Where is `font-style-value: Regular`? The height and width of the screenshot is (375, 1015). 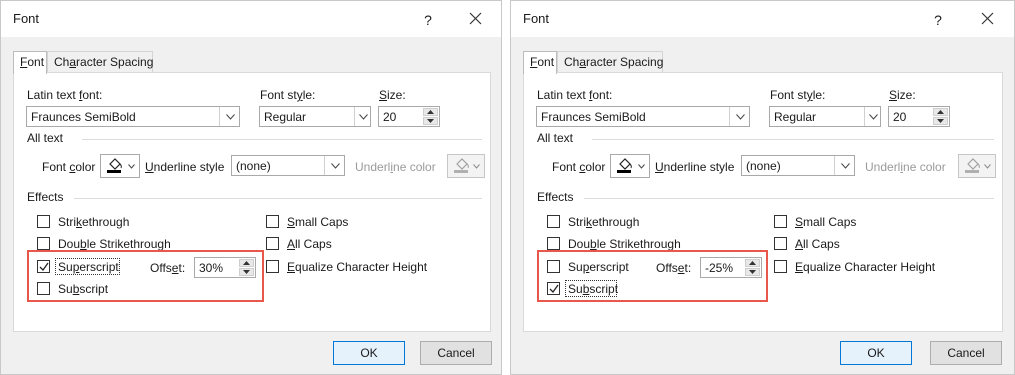
font-style-value: Regular is located at coordinates (795, 117).